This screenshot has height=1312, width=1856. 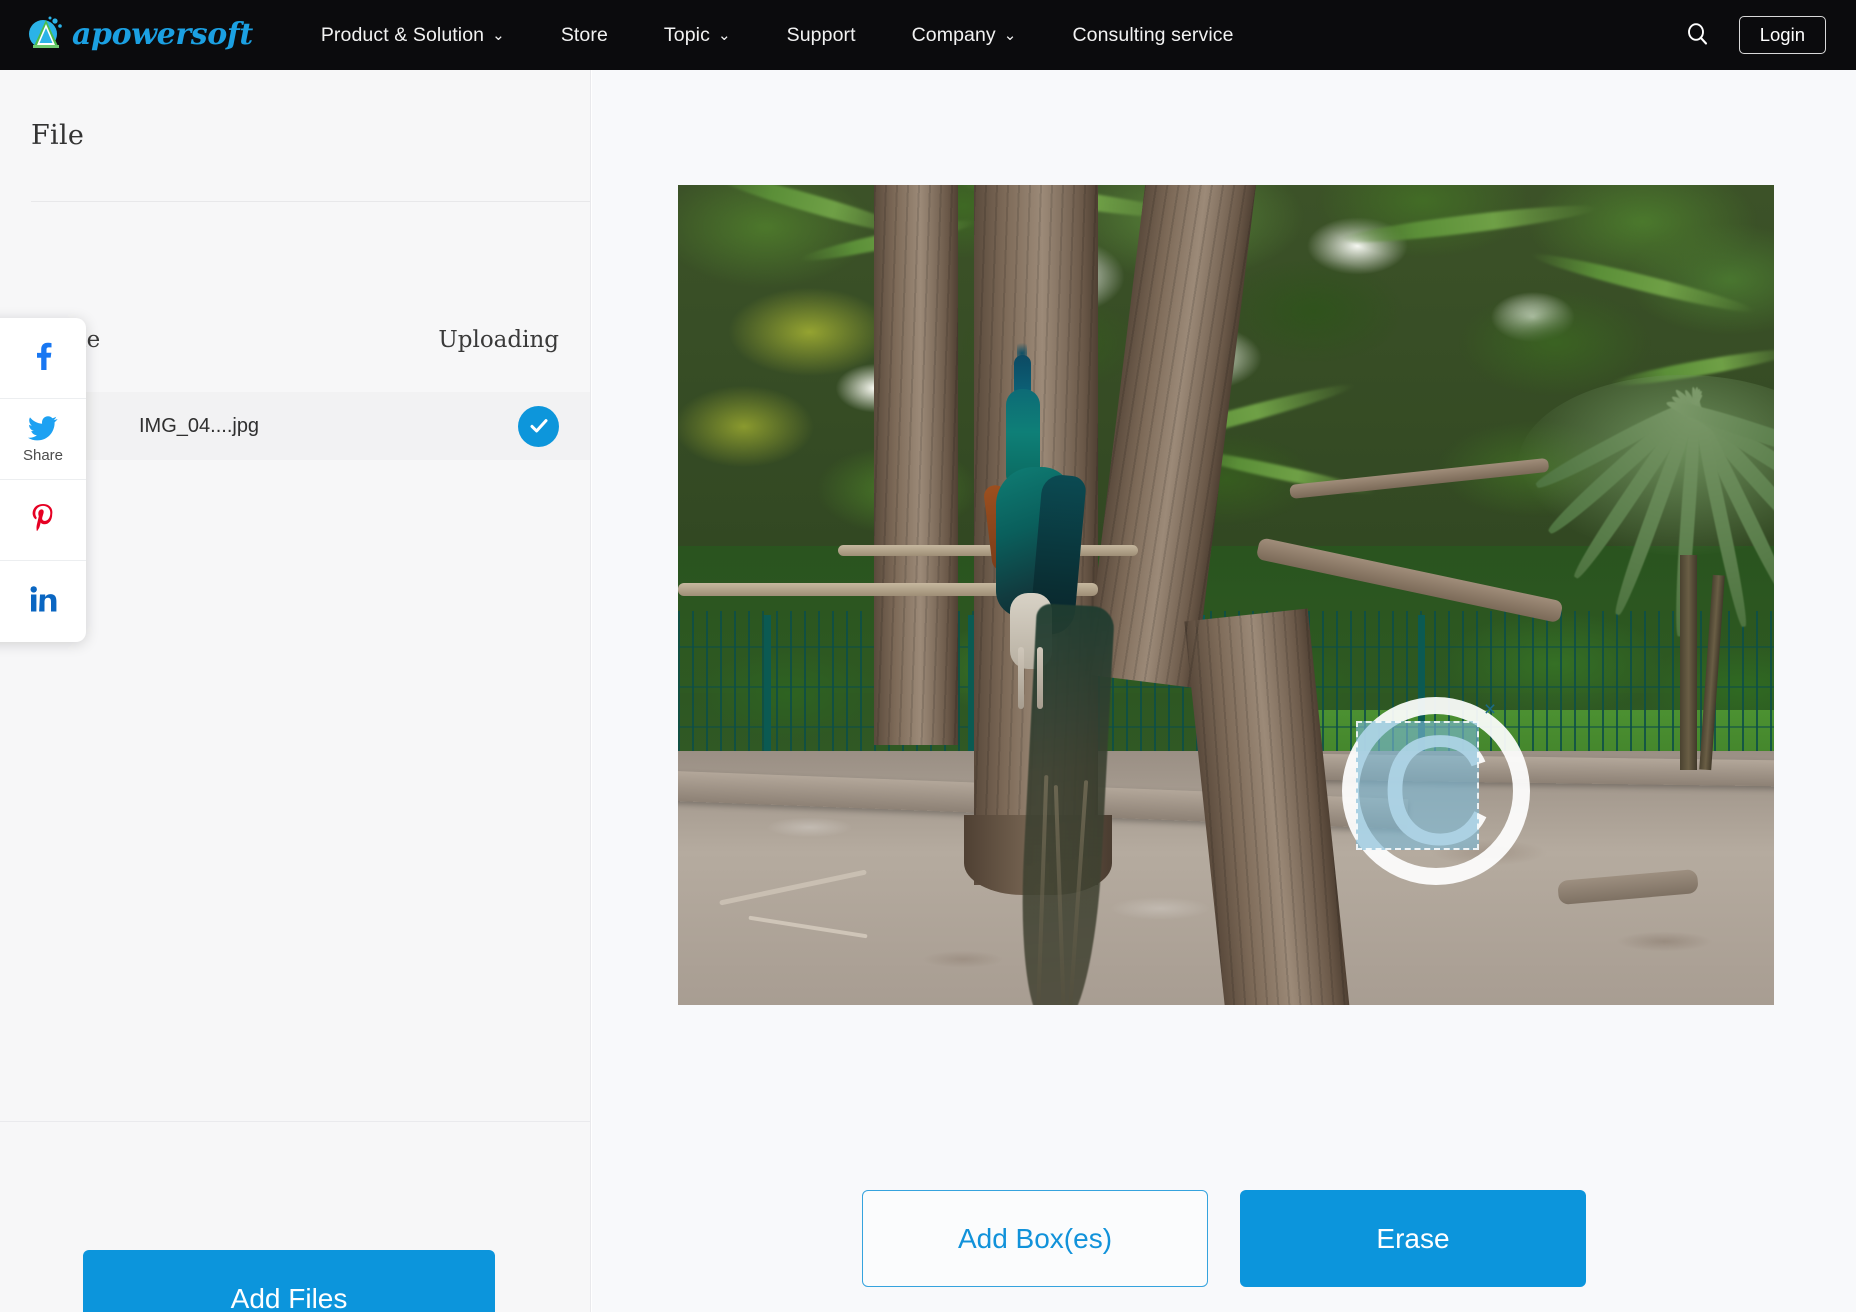 What do you see at coordinates (295, 1121) in the screenshot?
I see `sidebar-bottom-divider` at bounding box center [295, 1121].